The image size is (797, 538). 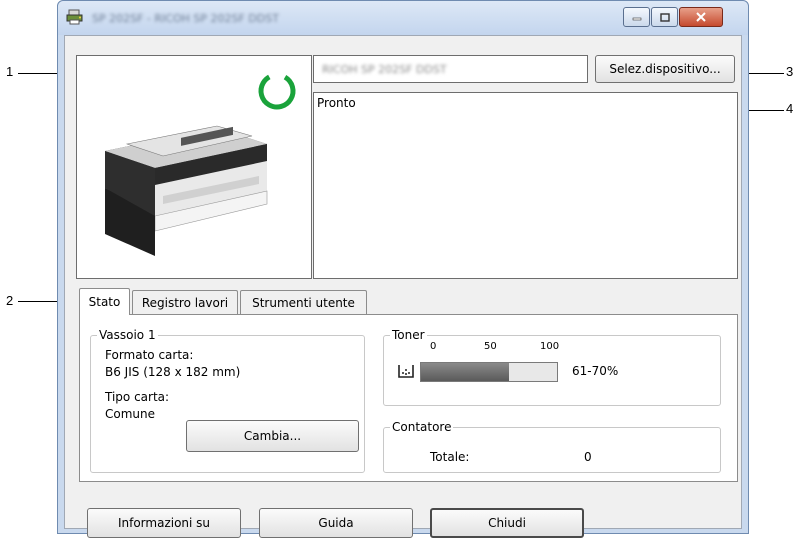 What do you see at coordinates (588, 457) in the screenshot?
I see `counter-total-value: 0` at bounding box center [588, 457].